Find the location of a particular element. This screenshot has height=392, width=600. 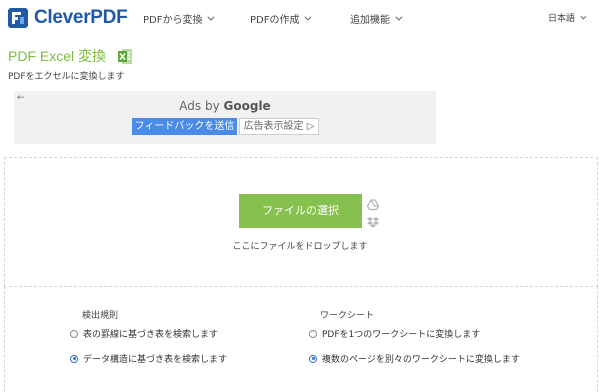

language-selector: 日本語 is located at coordinates (567, 17).